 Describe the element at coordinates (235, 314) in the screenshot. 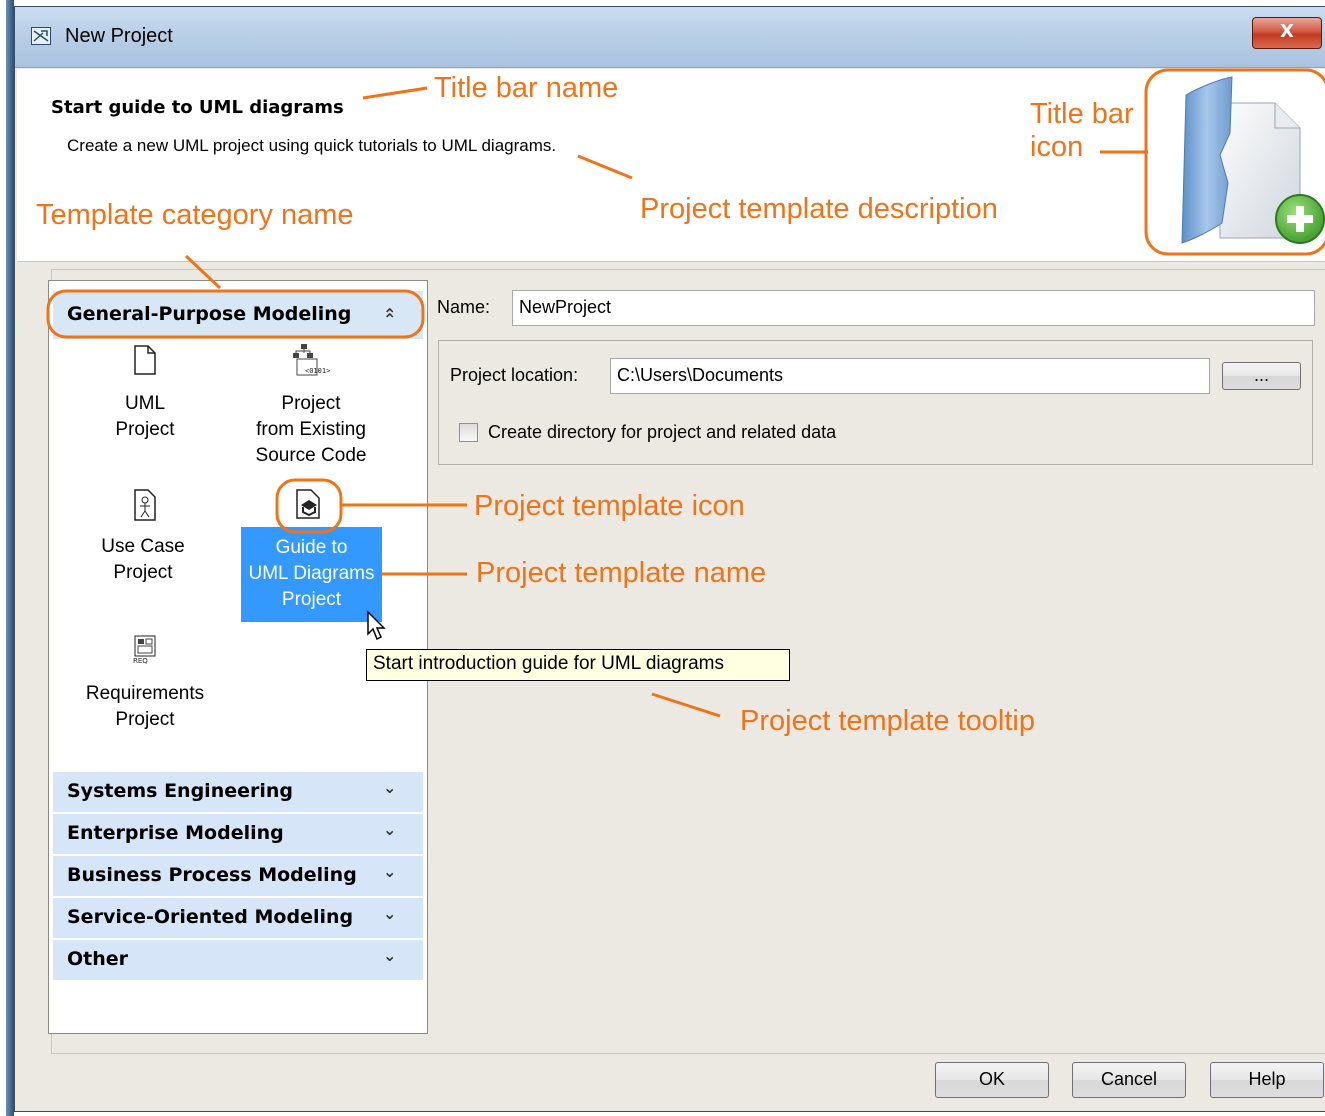

I see `category-name-highlight` at that location.